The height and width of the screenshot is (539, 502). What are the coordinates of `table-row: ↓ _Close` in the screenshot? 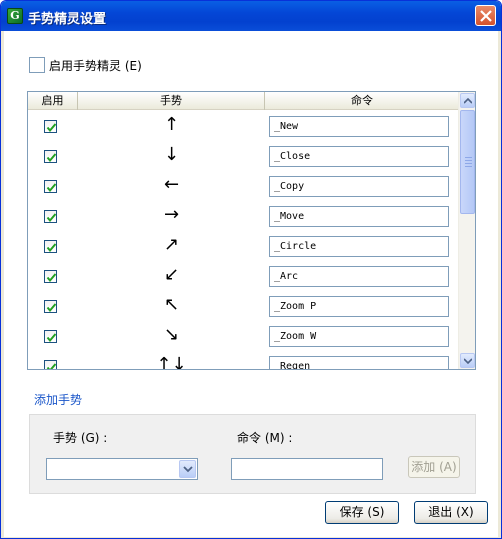 It's located at (243, 156).